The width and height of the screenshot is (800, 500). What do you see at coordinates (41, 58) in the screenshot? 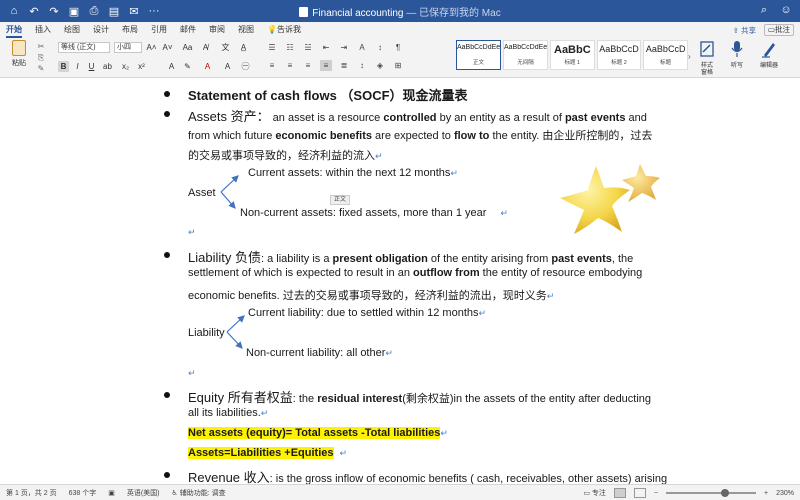
I see `copy-icon: ⎘` at bounding box center [41, 58].